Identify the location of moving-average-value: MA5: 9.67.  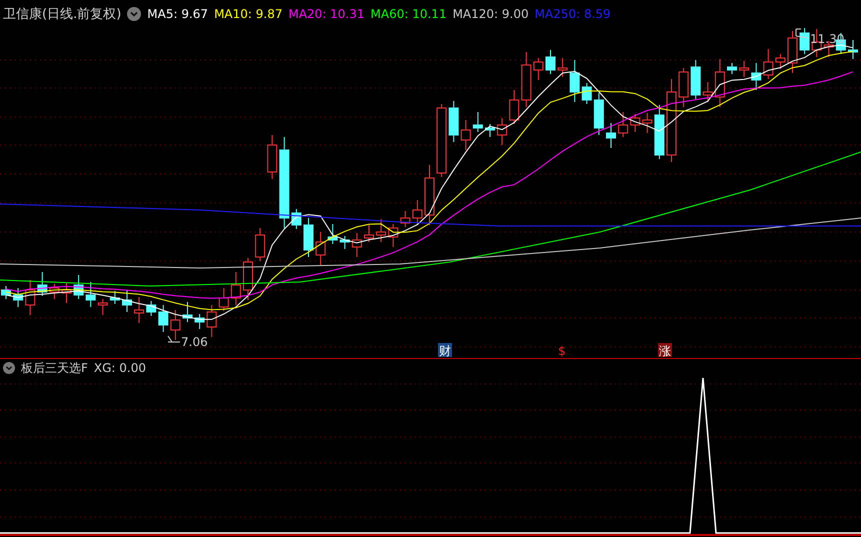
(177, 14).